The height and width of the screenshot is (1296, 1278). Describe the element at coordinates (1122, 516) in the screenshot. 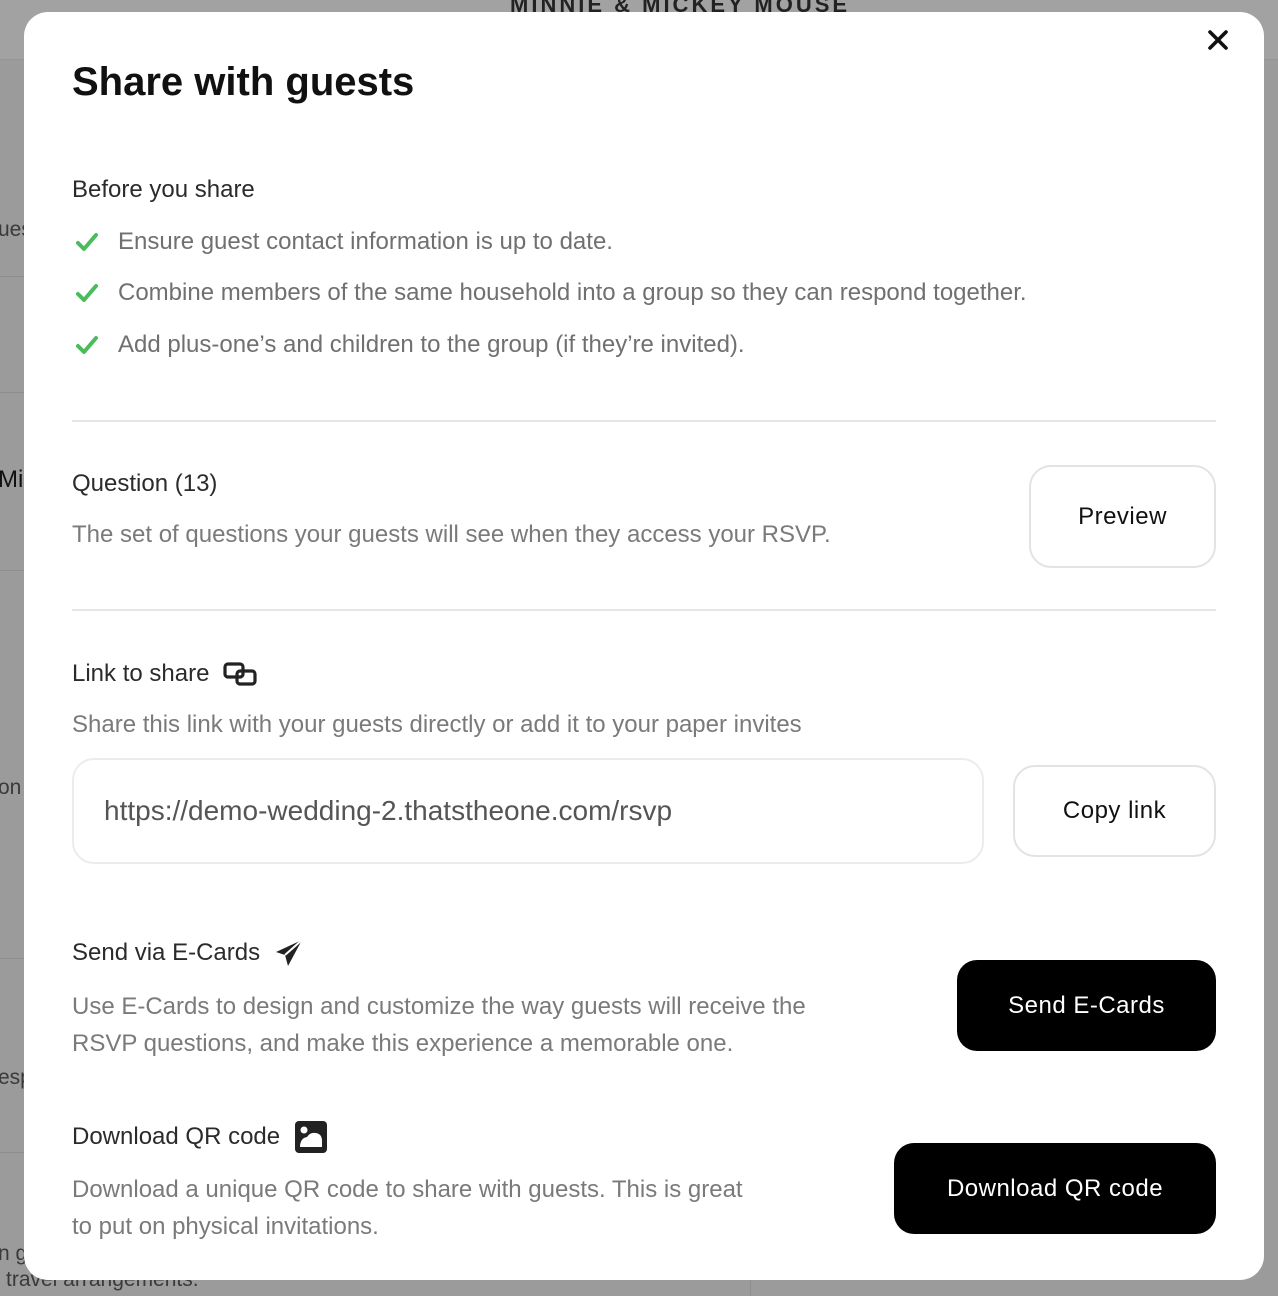

I see `preview-button: Preview` at that location.